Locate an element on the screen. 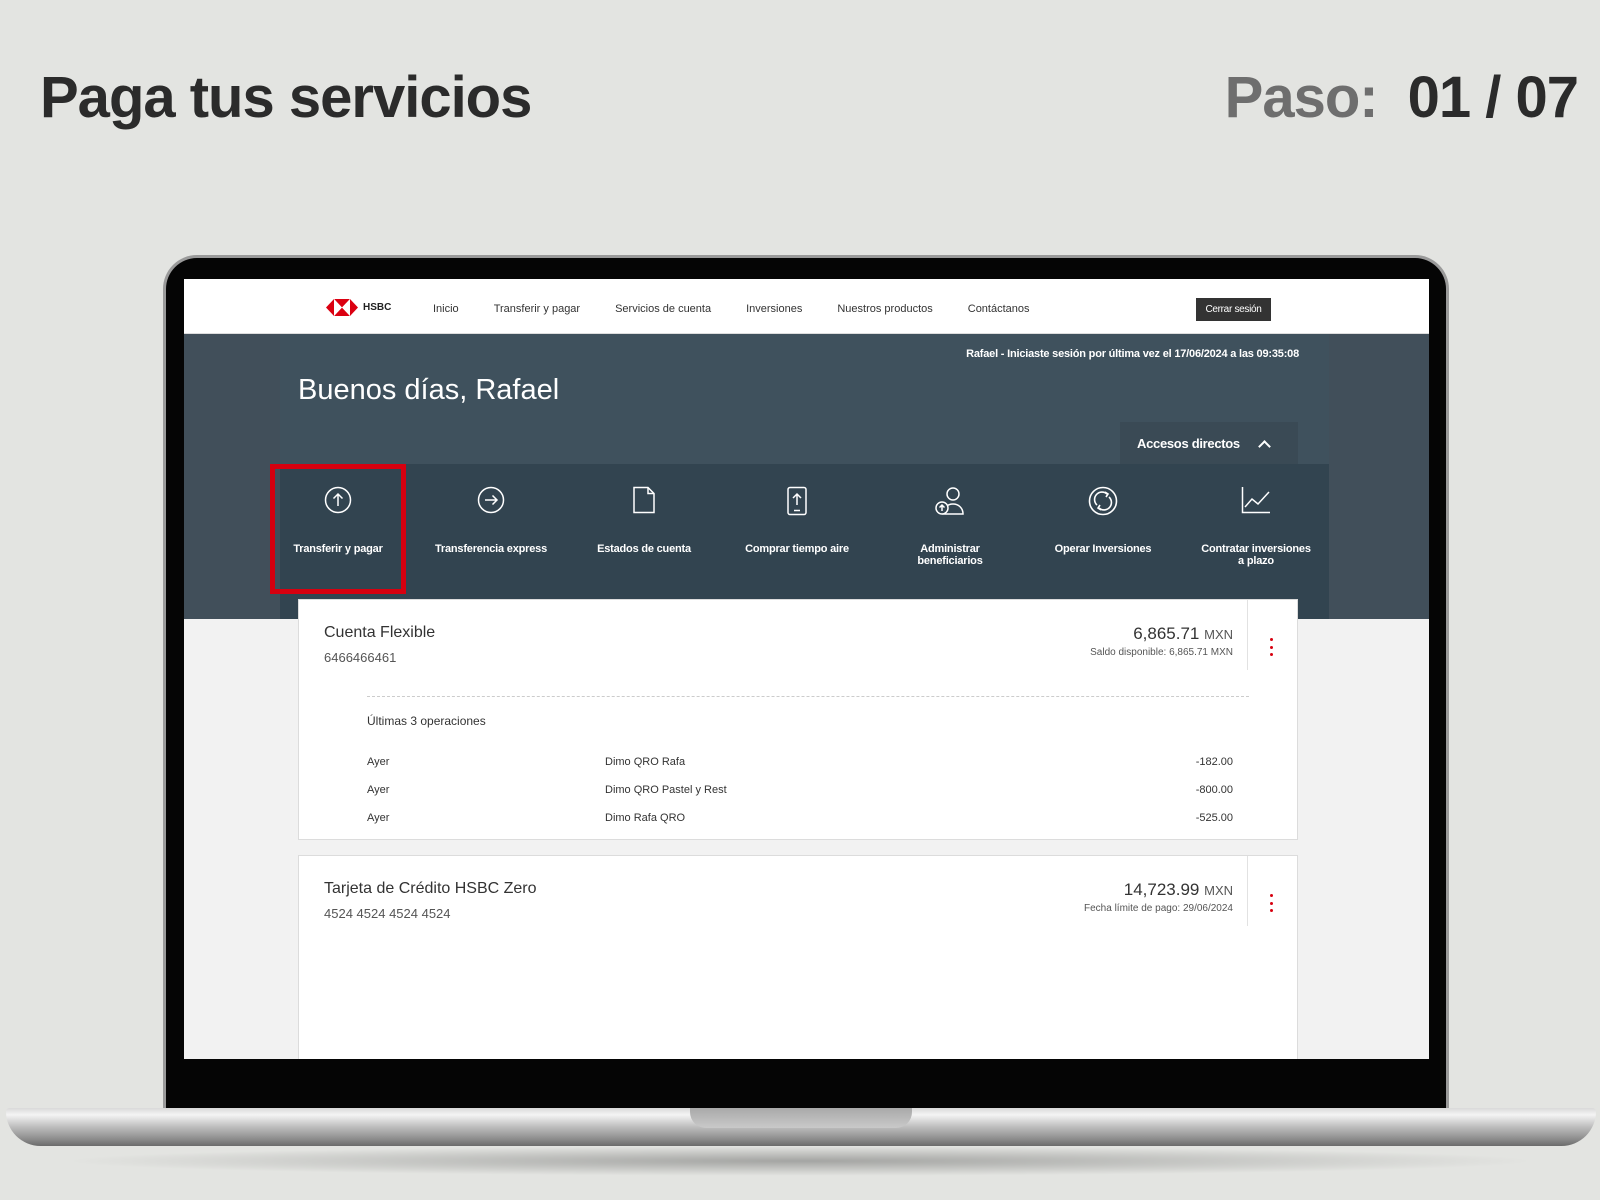  account-balance: 6,865.71 MXN is located at coordinates (1183, 634).